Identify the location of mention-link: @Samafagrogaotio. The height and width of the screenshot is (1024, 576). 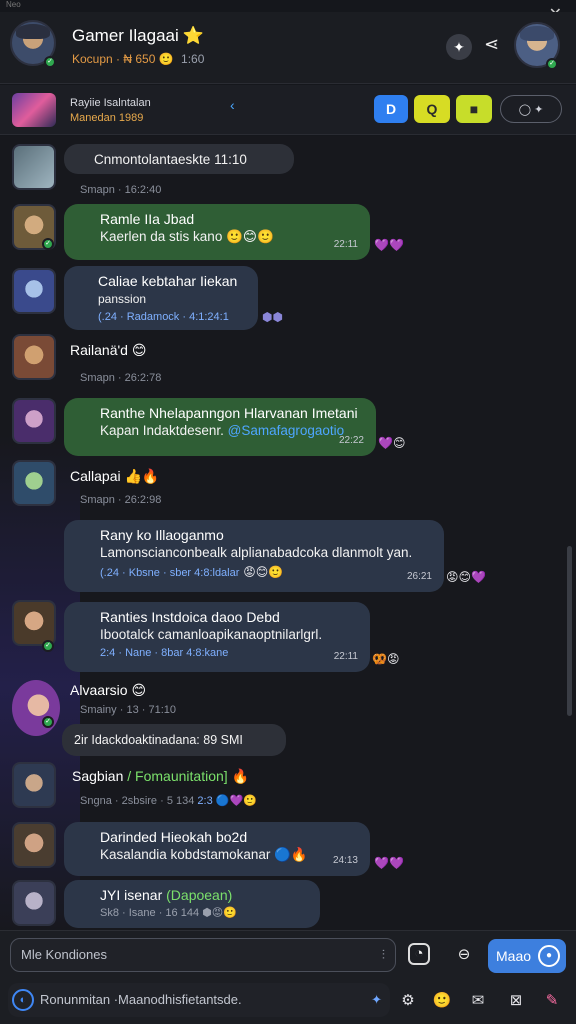
(286, 430).